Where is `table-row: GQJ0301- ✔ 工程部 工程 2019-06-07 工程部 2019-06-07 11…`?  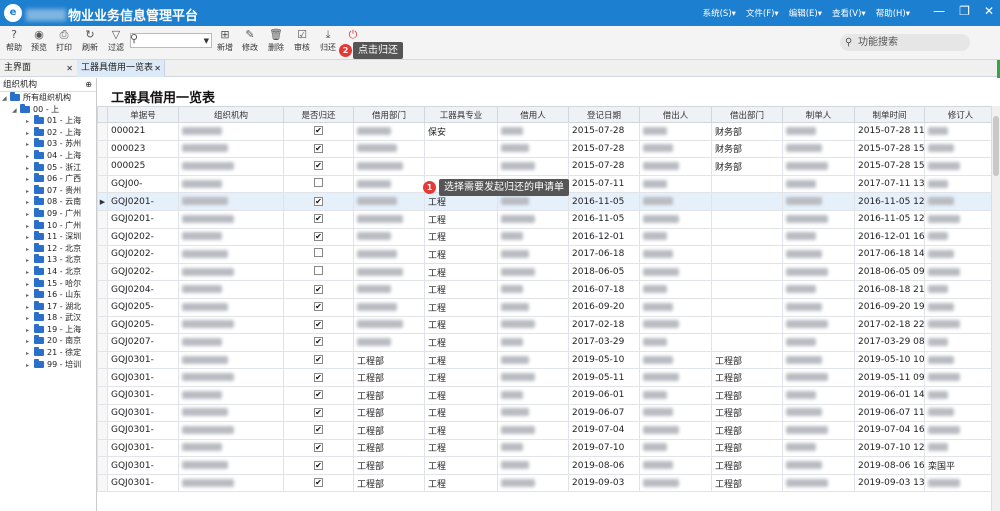 table-row: GQJ0301- ✔ 工程部 工程 2019-06-07 工程部 2019-06-07 11… is located at coordinates (548, 413).